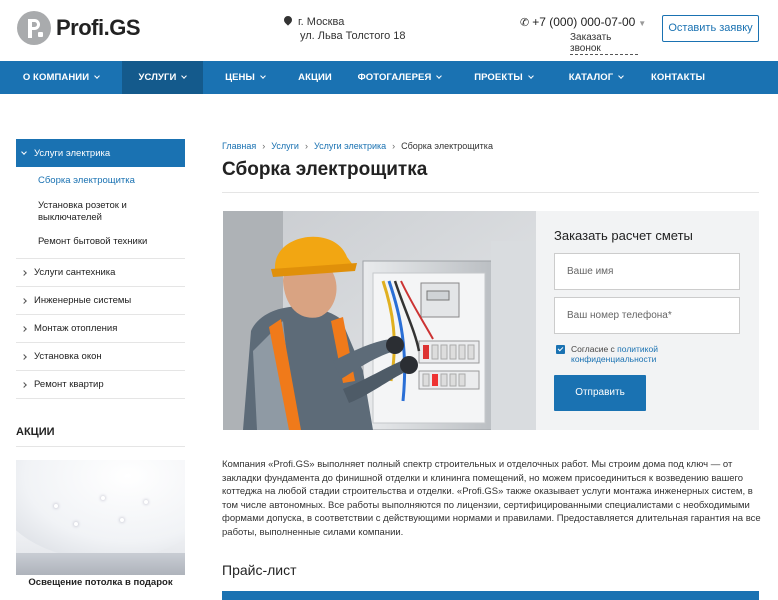 Image resolution: width=778 pixels, height=600 pixels. Describe the element at coordinates (56, 77) in the screenshot. I see `nav-label: О КОМПАНИИ` at that location.